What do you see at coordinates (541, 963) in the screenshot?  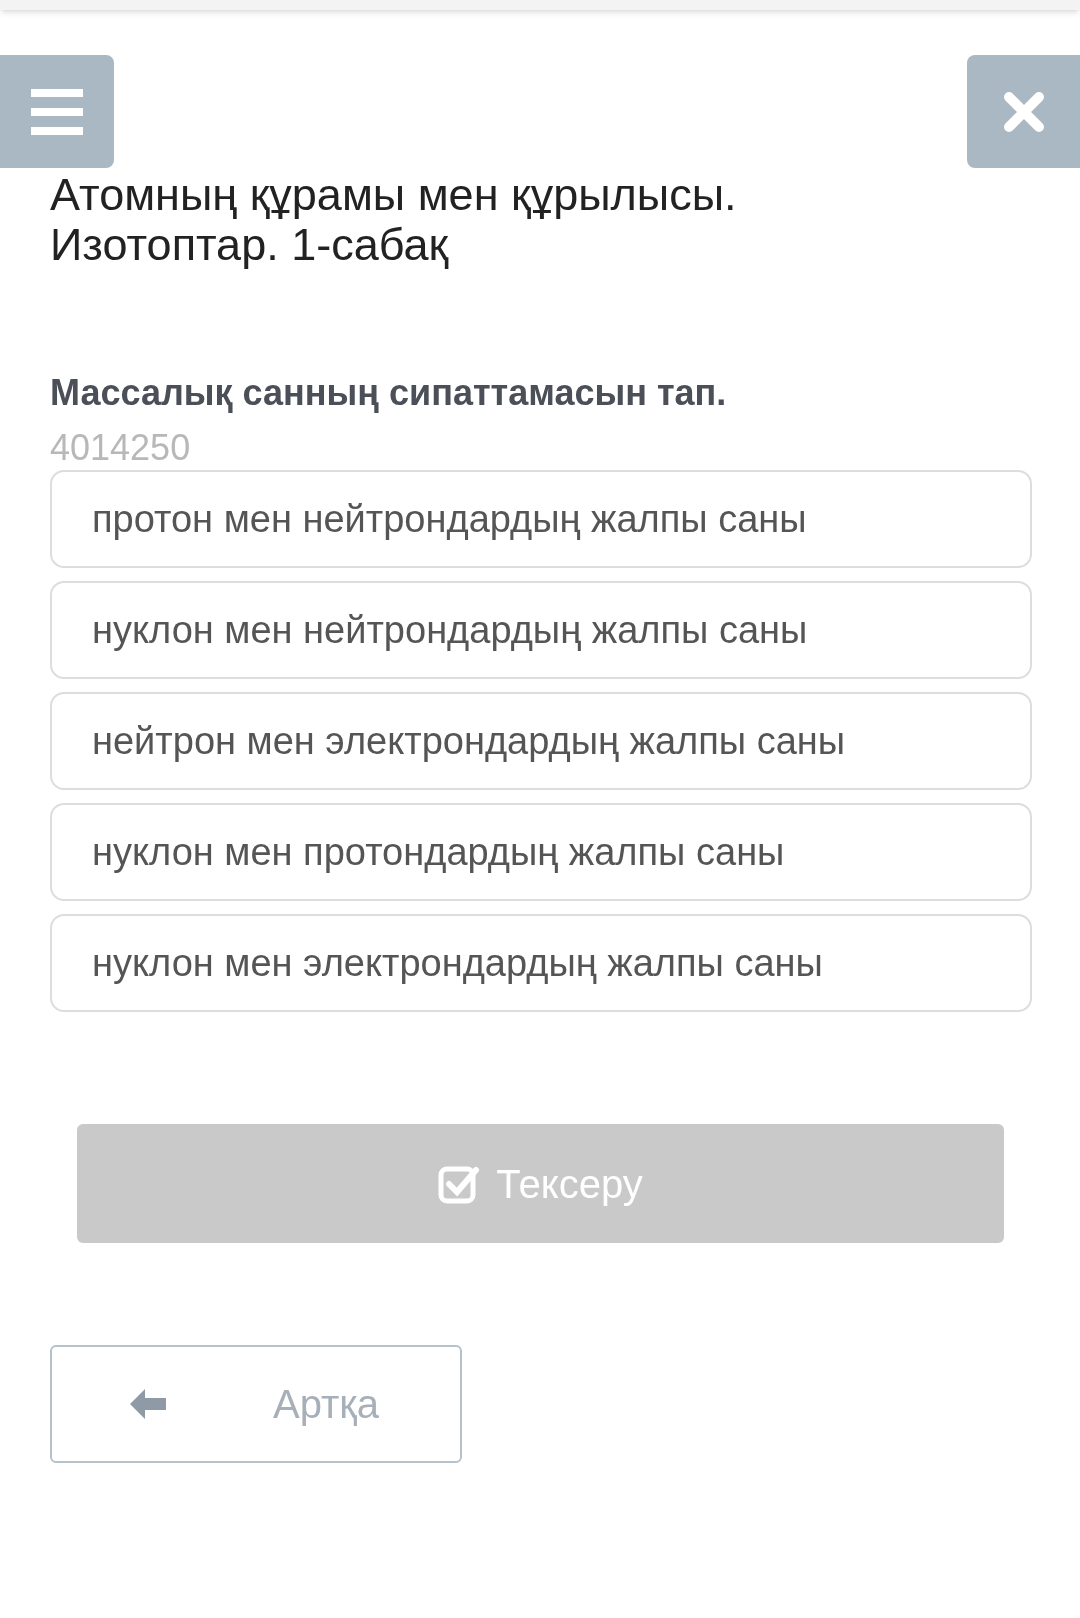 I see `answer-option: нуклон мен электрондардың жалпы саны` at bounding box center [541, 963].